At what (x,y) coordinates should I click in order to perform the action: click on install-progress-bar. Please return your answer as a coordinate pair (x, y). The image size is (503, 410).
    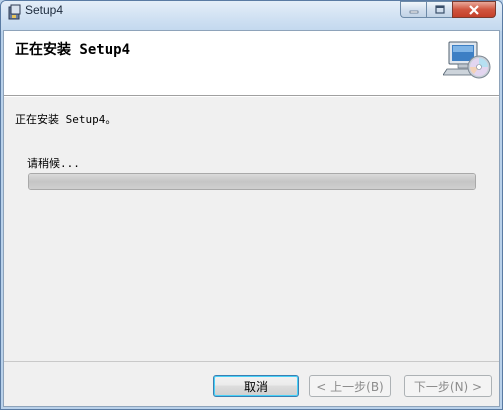
    Looking at the image, I should click on (252, 181).